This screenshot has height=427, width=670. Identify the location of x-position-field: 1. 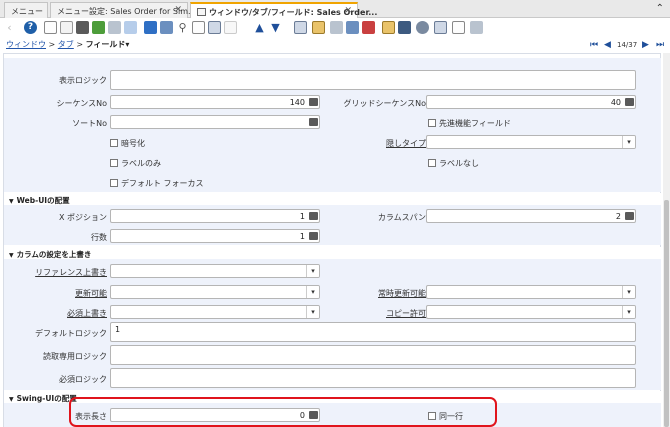
(215, 216).